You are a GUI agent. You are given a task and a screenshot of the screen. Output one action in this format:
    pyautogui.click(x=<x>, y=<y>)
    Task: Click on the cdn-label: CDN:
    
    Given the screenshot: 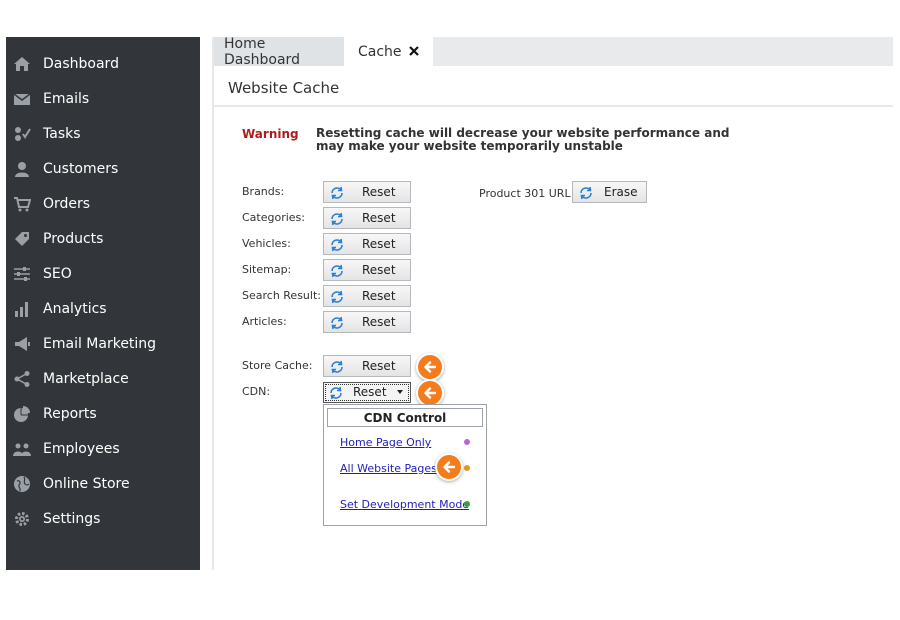 What is the action you would take?
    pyautogui.click(x=256, y=391)
    